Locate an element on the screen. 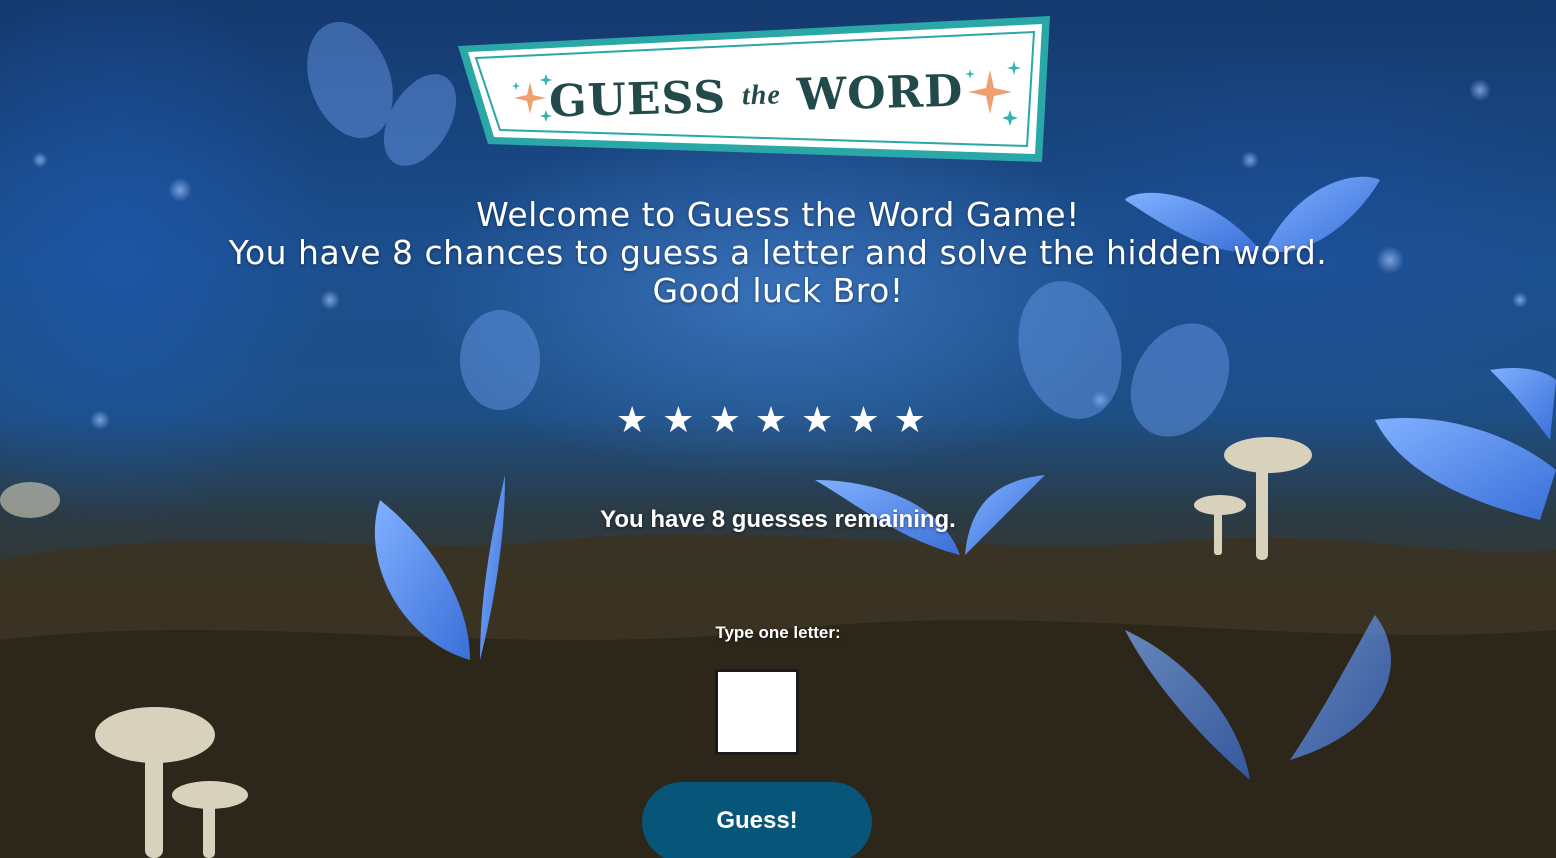  guesses-remaining: You have 8 guesses remaining. is located at coordinates (778, 519).